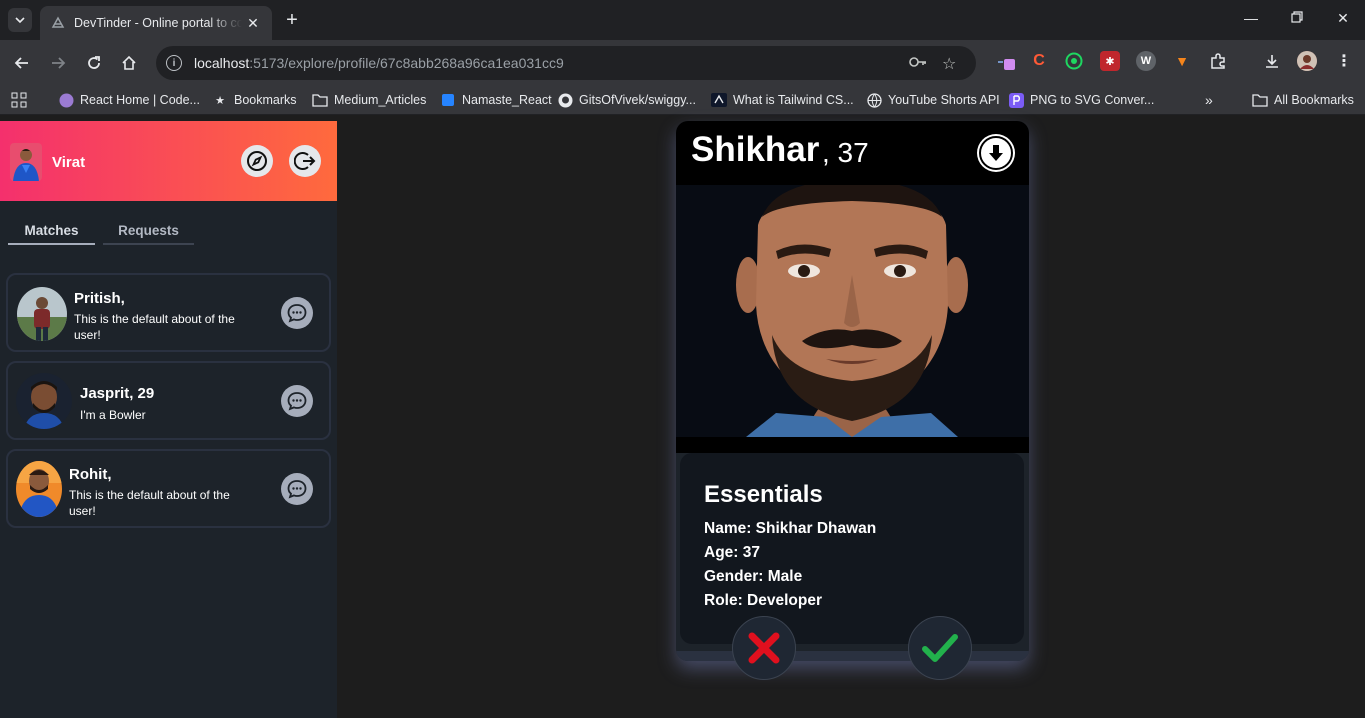  What do you see at coordinates (732, 552) in the screenshot?
I see `profile-field-age: Age: 37` at bounding box center [732, 552].